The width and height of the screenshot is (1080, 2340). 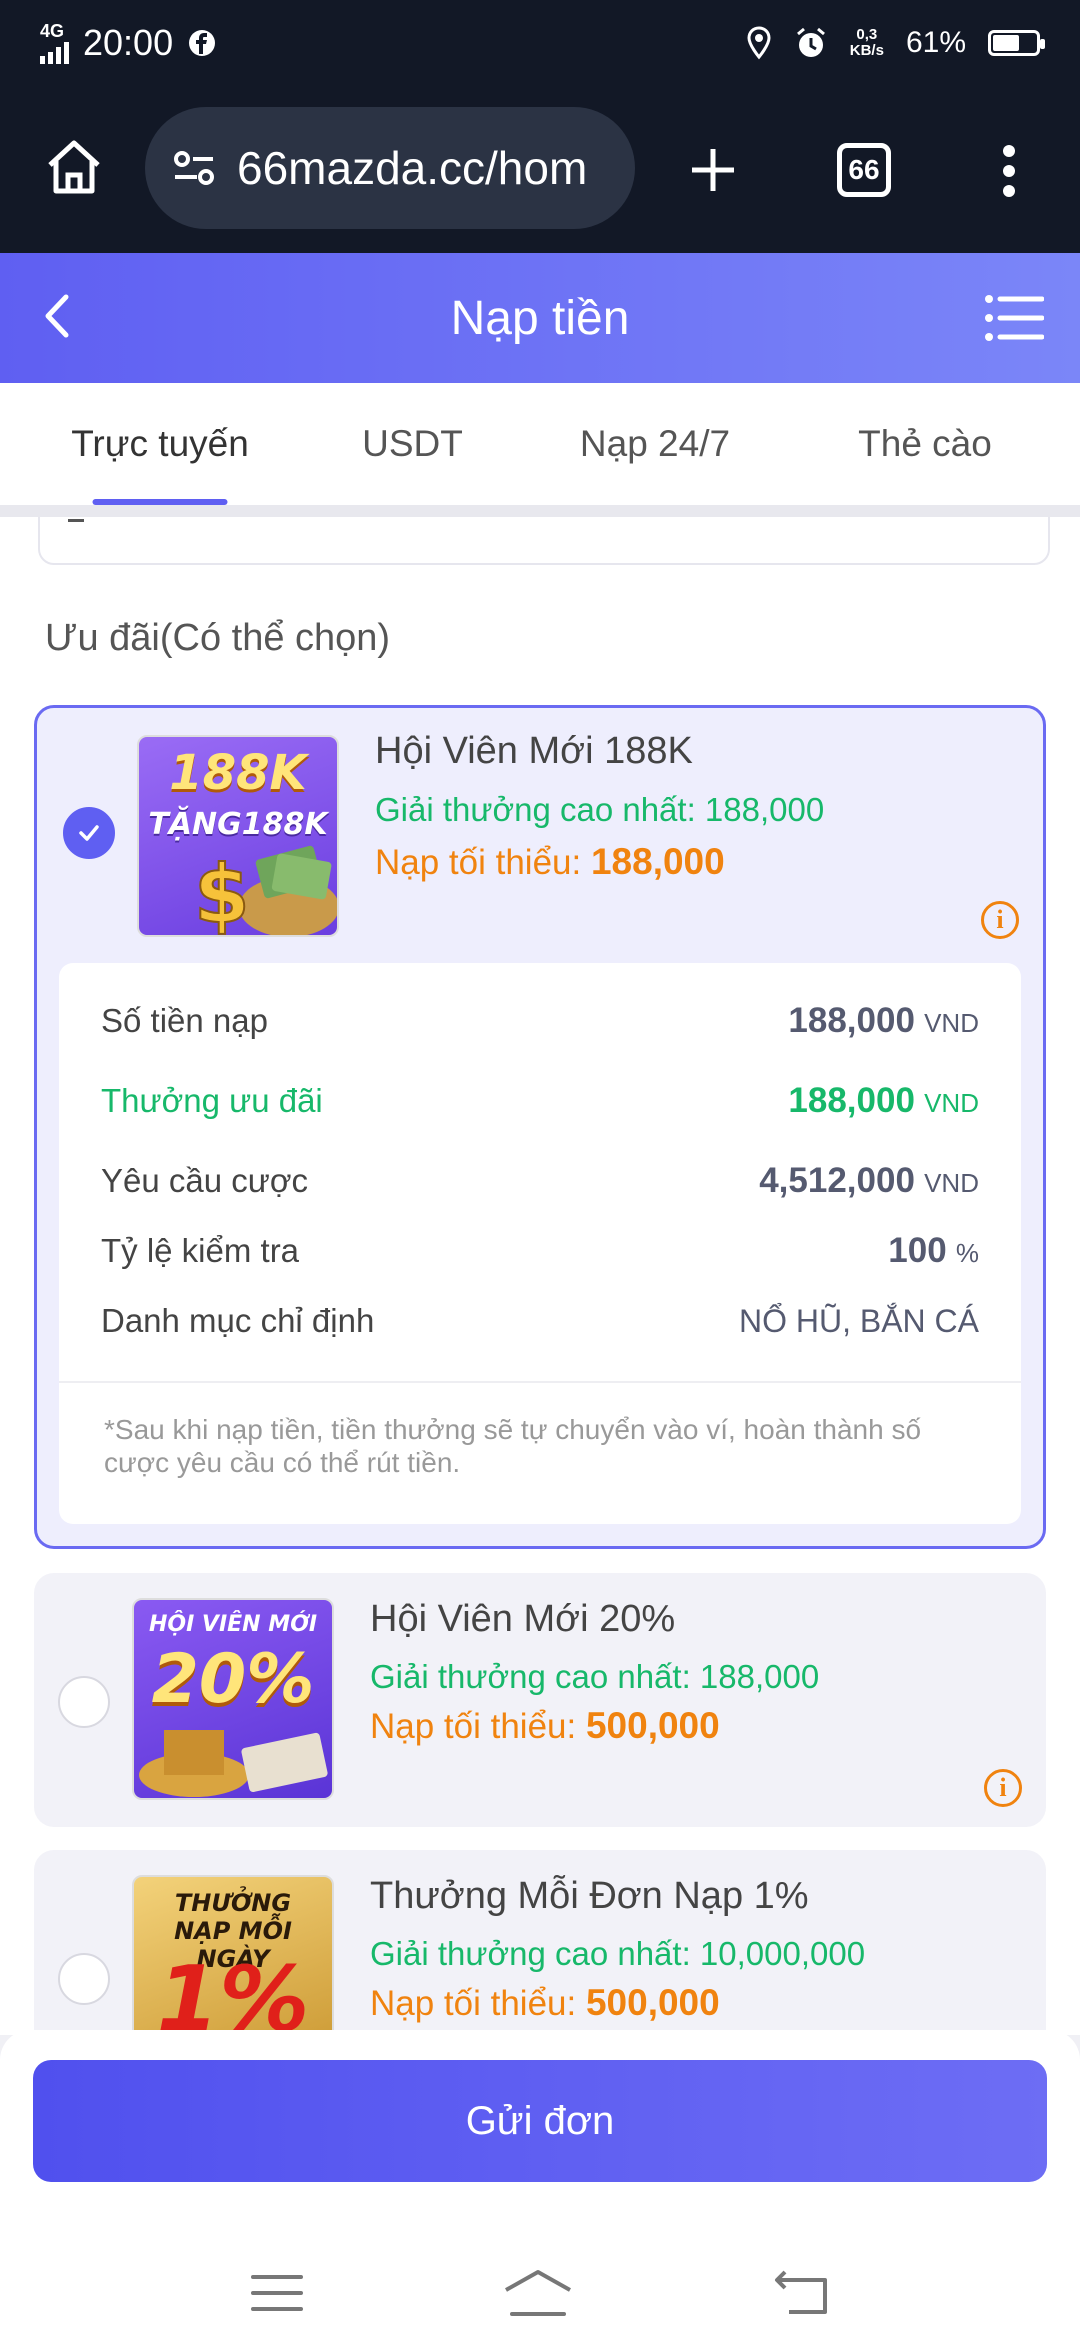 What do you see at coordinates (759, 42) in the screenshot?
I see `location-icon` at bounding box center [759, 42].